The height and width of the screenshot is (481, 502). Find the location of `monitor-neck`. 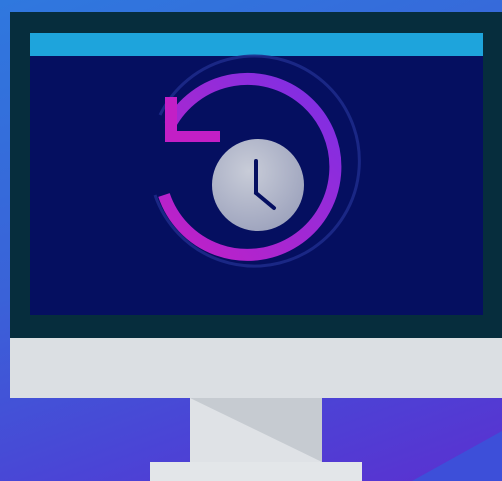

monitor-neck is located at coordinates (256, 430).